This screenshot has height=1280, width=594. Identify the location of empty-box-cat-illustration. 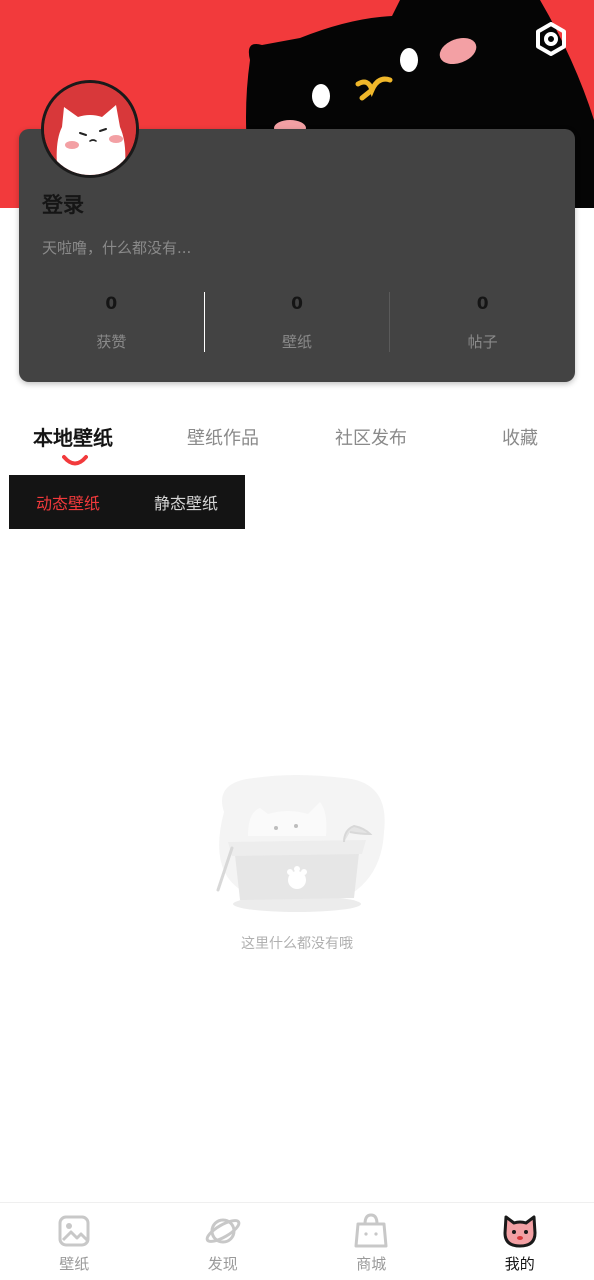
(300, 843).